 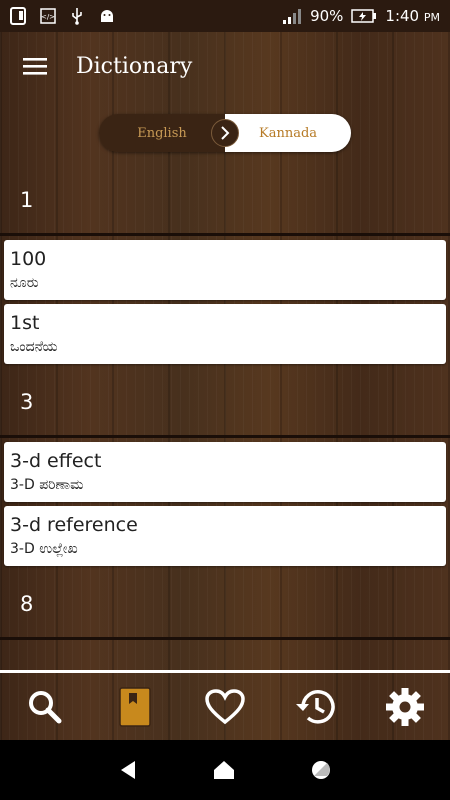 I want to click on menu-button, so click(x=35, y=66).